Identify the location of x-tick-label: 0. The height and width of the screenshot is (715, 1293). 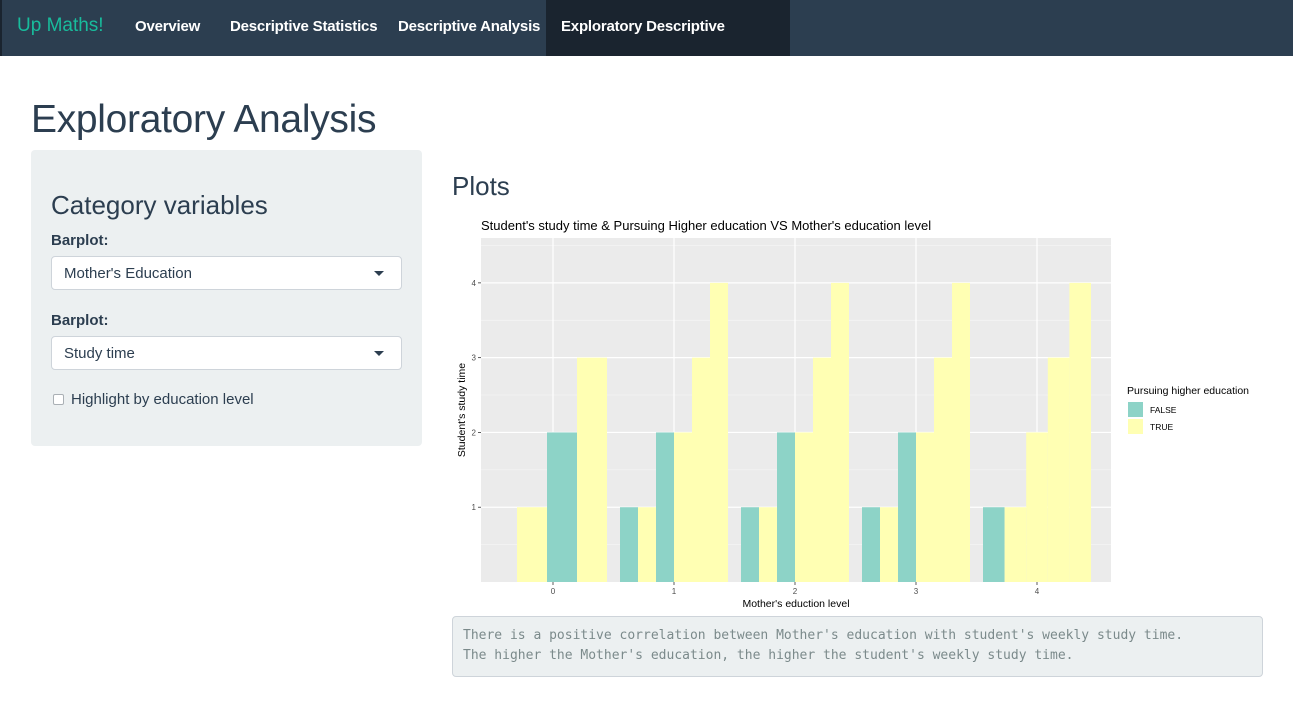
(553, 591).